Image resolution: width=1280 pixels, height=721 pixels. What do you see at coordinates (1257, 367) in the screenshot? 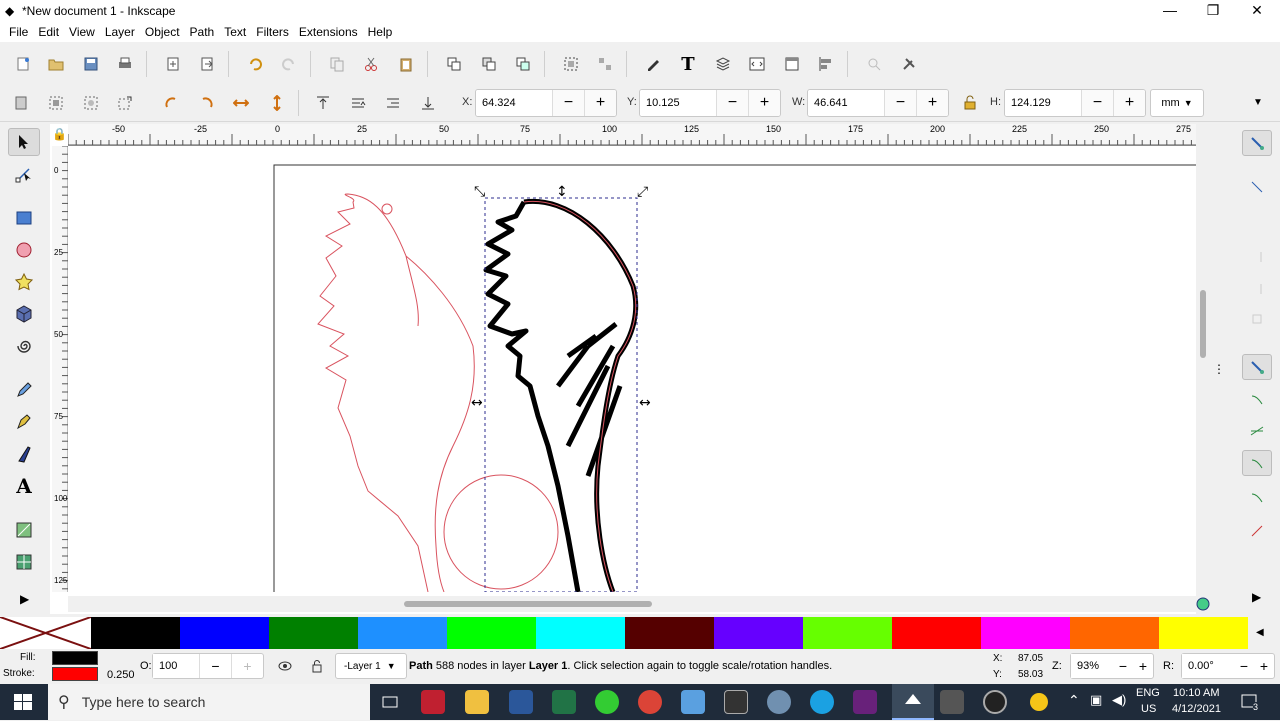
I see `snap-nodes-icon` at bounding box center [1257, 367].